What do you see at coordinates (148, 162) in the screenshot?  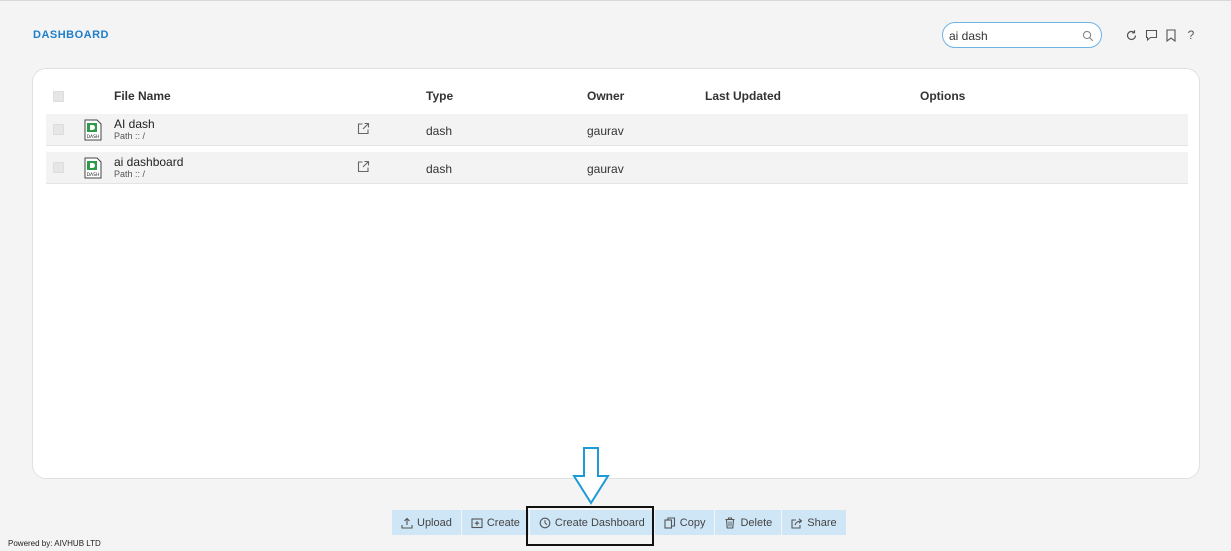 I see `file-name: ai dashboard` at bounding box center [148, 162].